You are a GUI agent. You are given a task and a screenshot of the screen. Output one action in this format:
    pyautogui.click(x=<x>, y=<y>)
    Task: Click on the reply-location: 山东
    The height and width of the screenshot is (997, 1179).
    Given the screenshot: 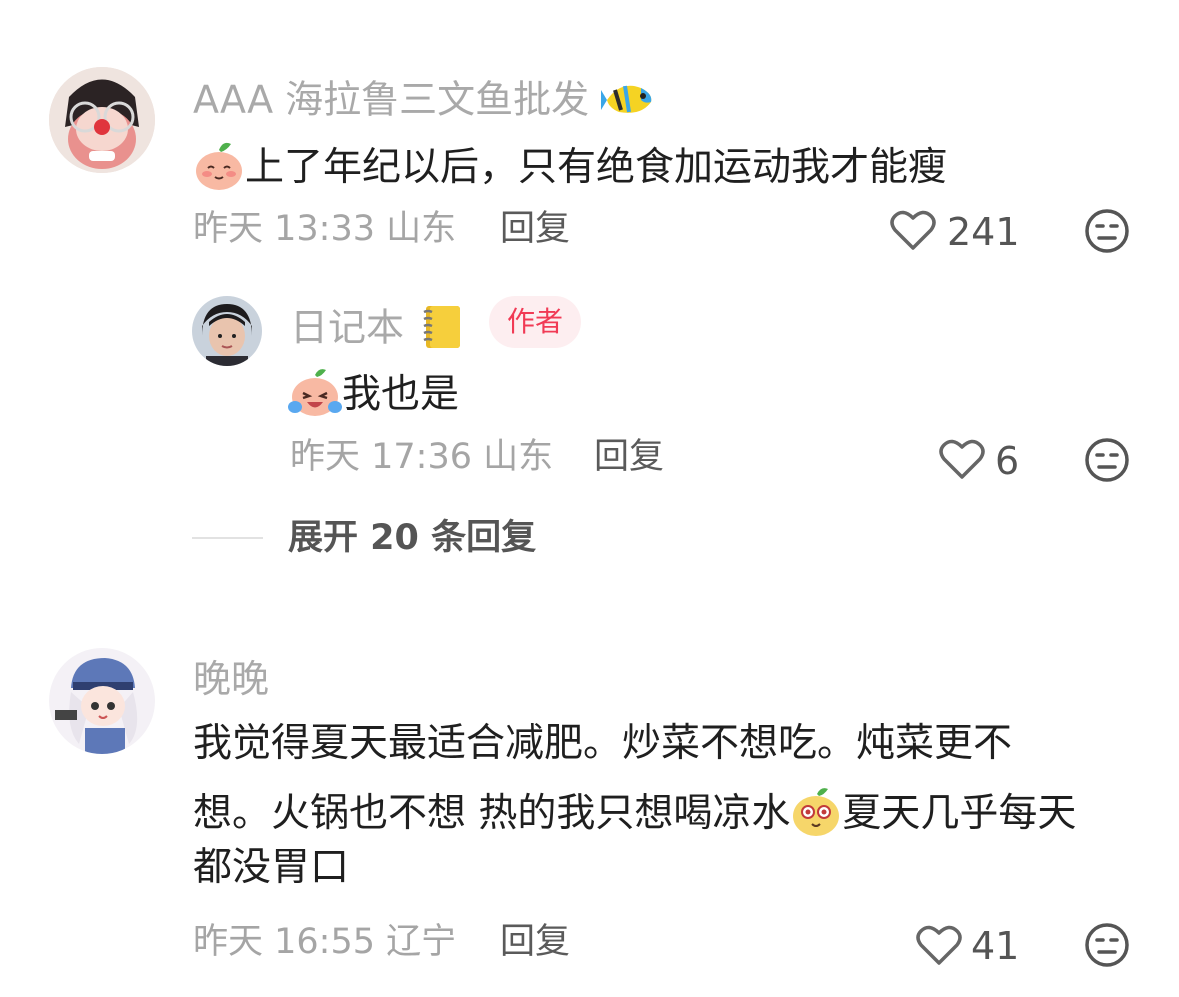 What is the action you would take?
    pyautogui.click(x=518, y=457)
    